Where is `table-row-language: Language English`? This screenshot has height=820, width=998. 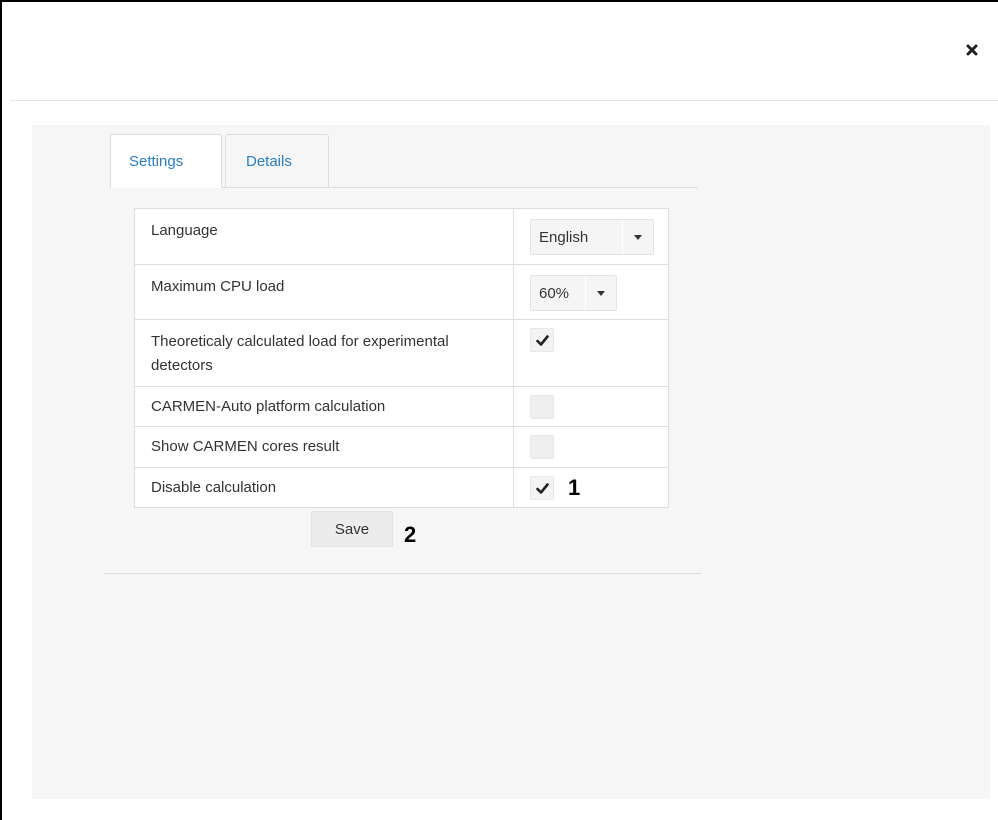
table-row-language: Language English is located at coordinates (401, 236).